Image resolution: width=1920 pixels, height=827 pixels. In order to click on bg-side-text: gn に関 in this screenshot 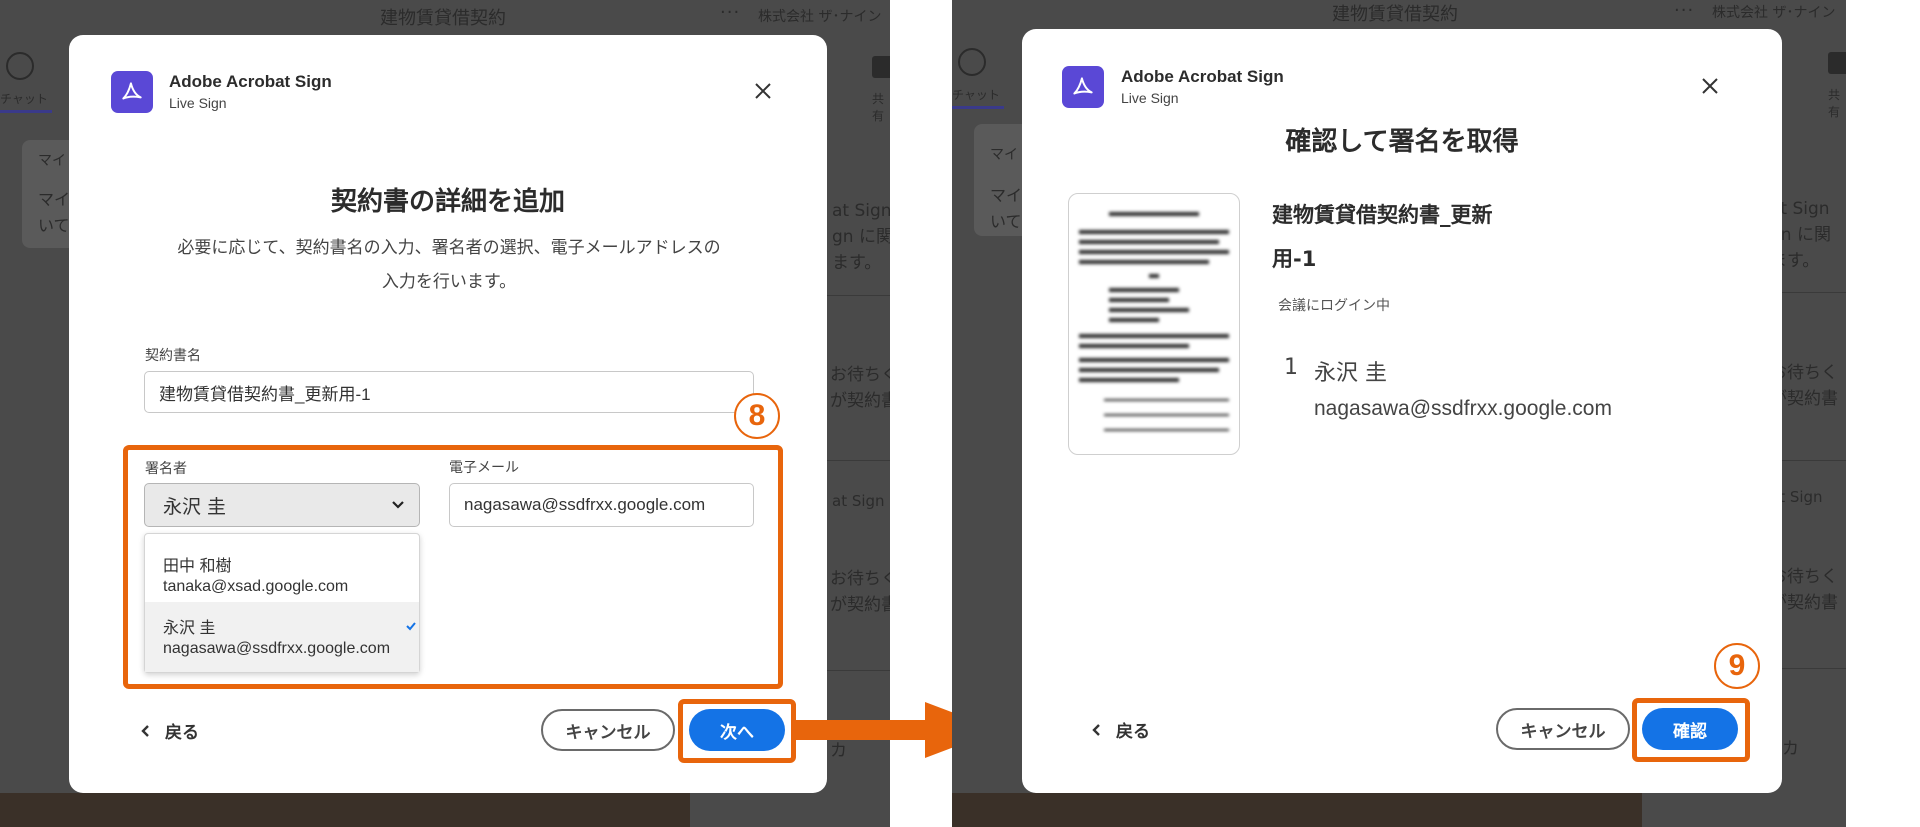, I will do `click(861, 237)`.